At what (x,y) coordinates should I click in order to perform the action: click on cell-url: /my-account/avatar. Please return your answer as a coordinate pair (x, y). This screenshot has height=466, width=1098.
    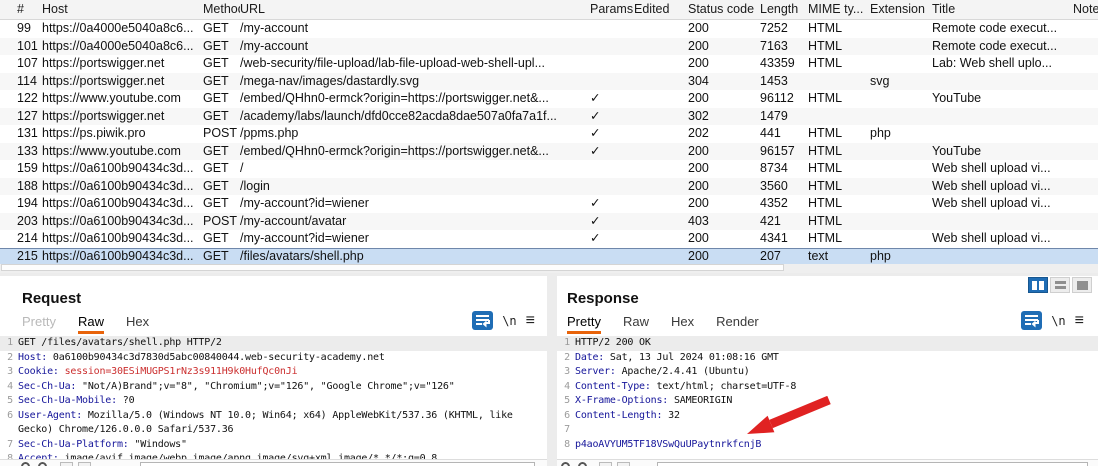
    Looking at the image, I should click on (293, 220).